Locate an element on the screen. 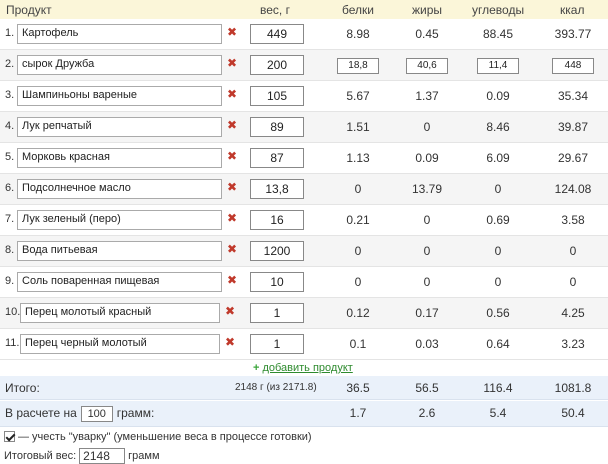 This screenshot has width=608, height=464. final-weight-label: Итоговый вес: is located at coordinates (40, 455).